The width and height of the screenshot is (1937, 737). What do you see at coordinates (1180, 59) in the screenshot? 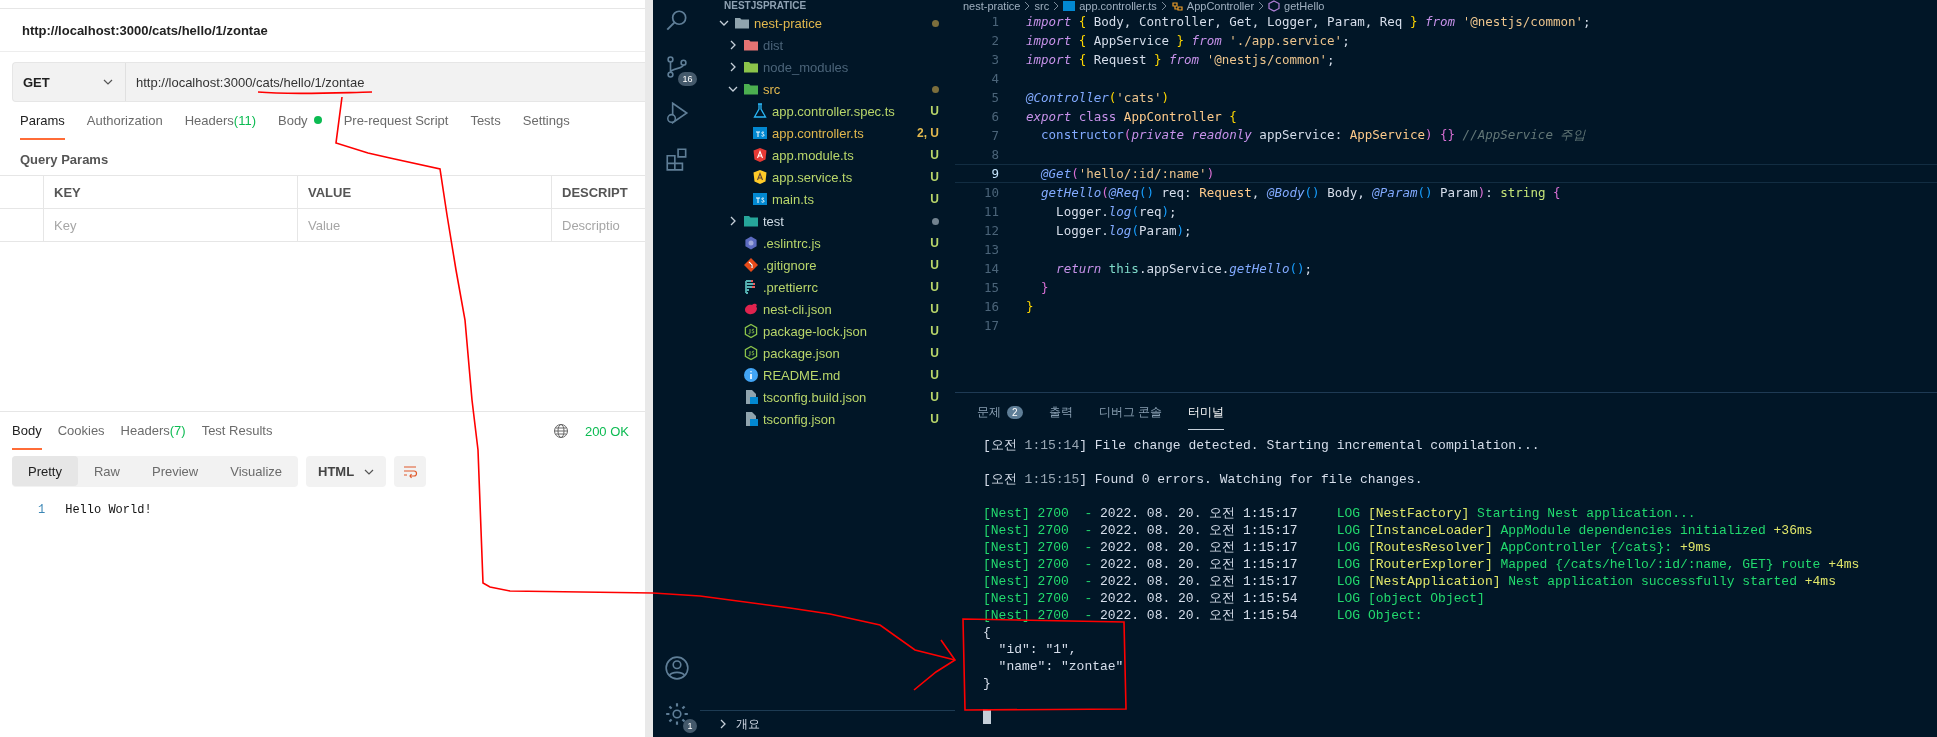
I see `code-line: import { Request } from '@nestjs/common';` at bounding box center [1180, 59].